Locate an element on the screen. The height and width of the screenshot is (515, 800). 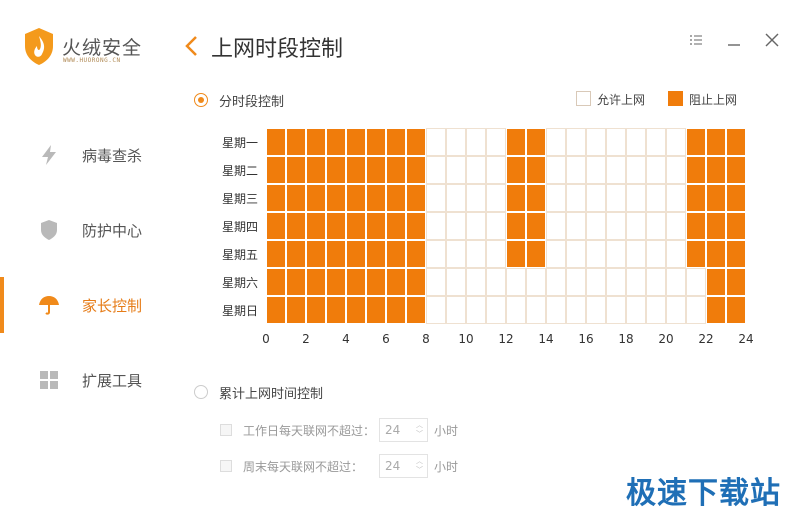
weekday-hours-stepper: 24 ︿ ﹀ is located at coordinates (403, 430).